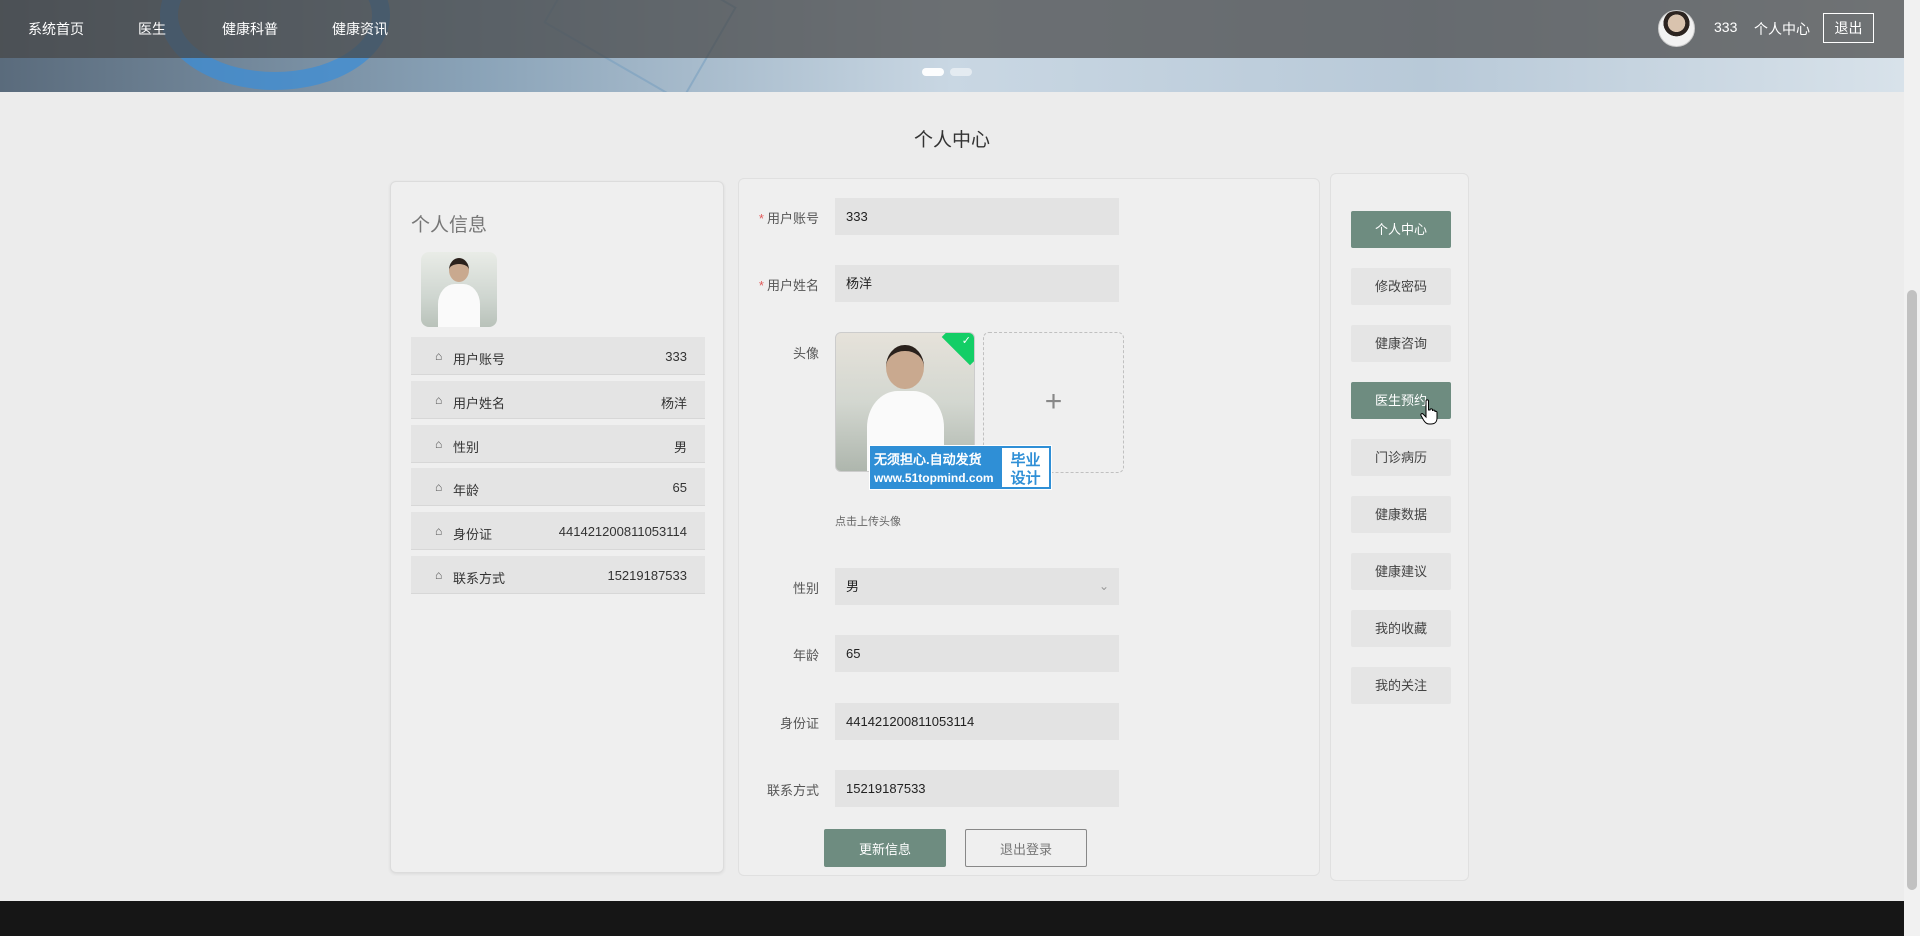  What do you see at coordinates (56, 29) in the screenshot?
I see `nav-item-home: 系统首页` at bounding box center [56, 29].